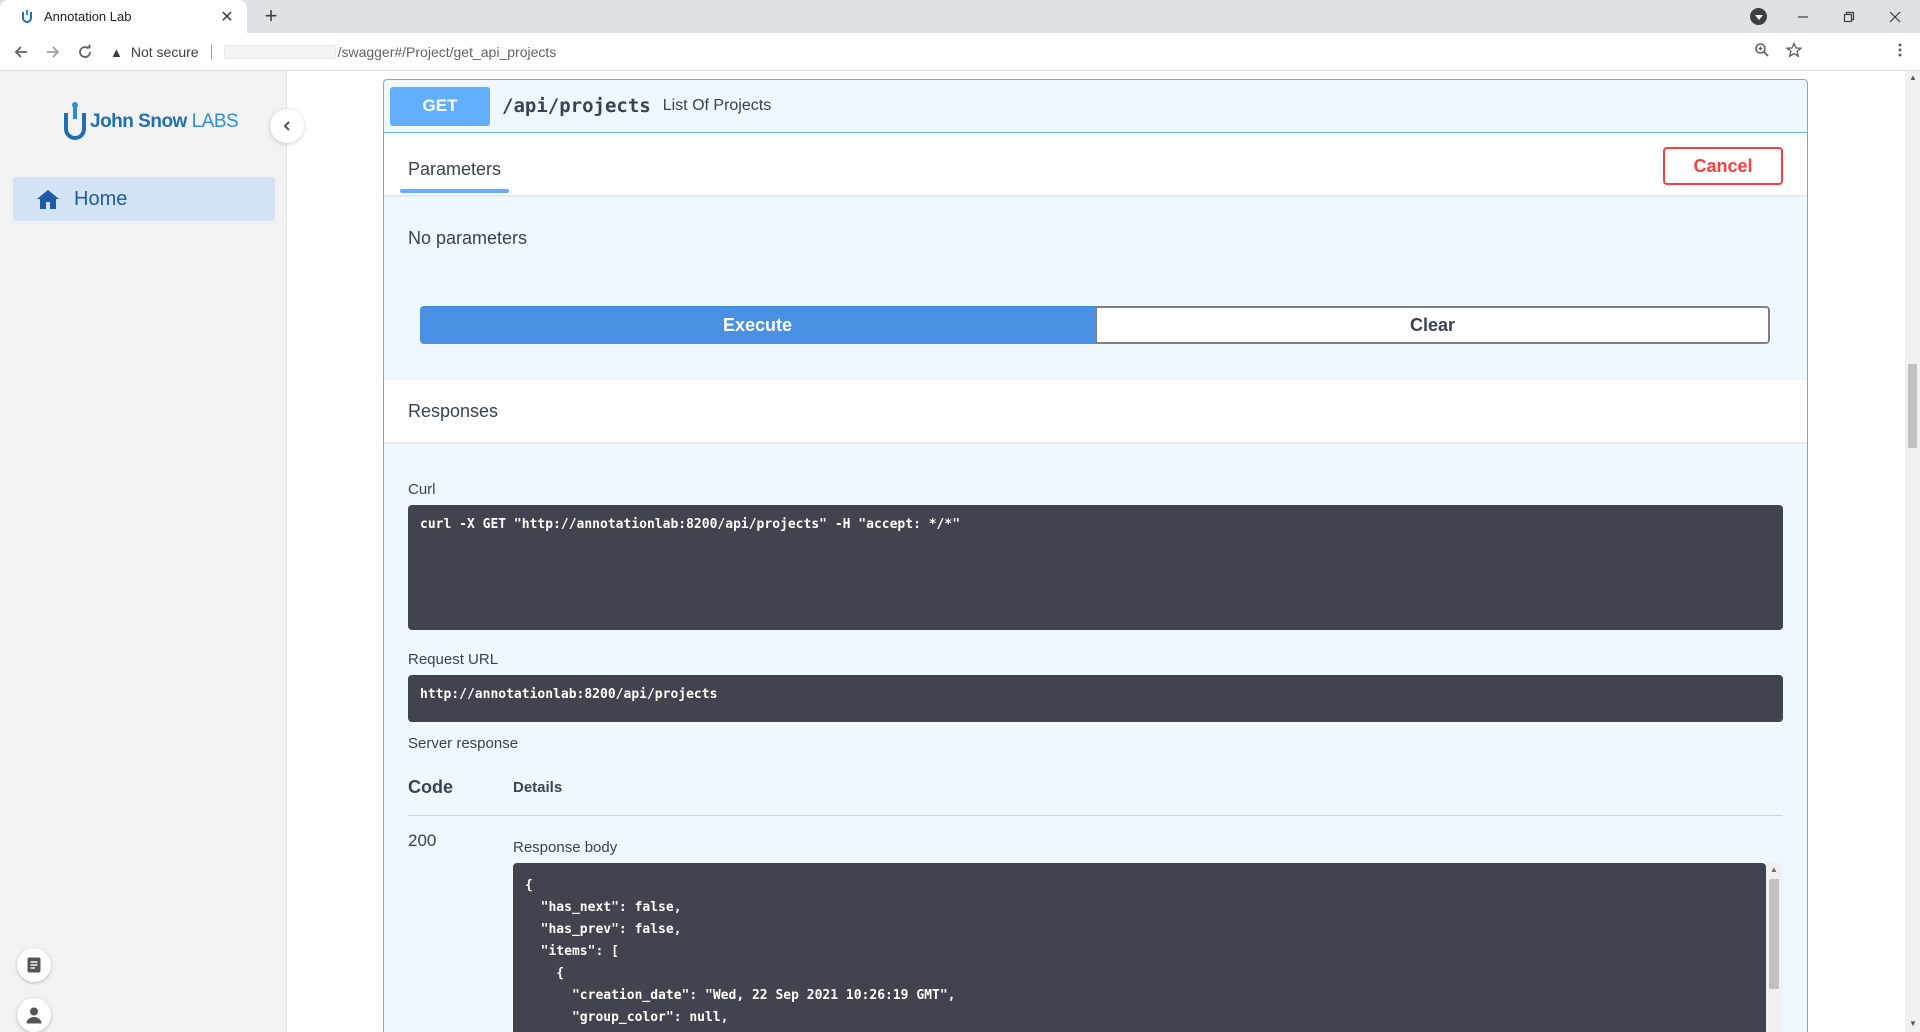  I want to click on http-method-badge: GET, so click(440, 106).